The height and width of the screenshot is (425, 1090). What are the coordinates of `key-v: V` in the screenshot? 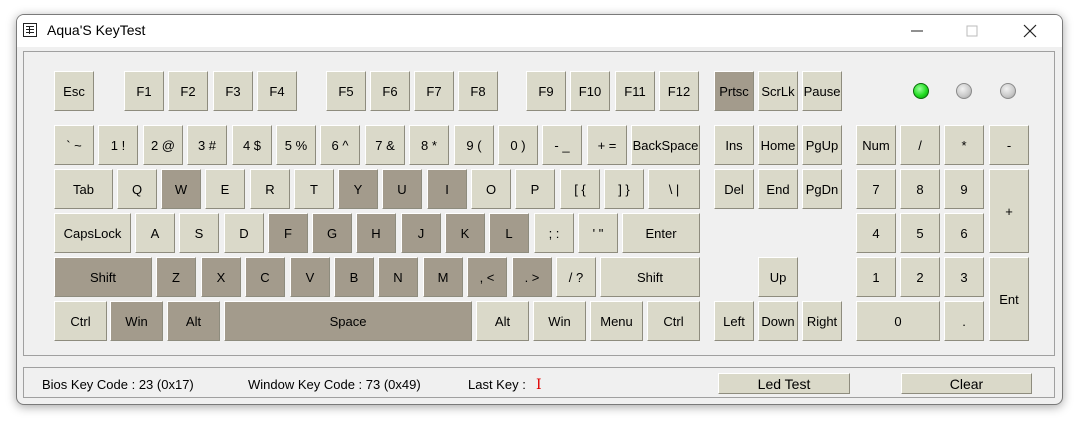 It's located at (310, 277).